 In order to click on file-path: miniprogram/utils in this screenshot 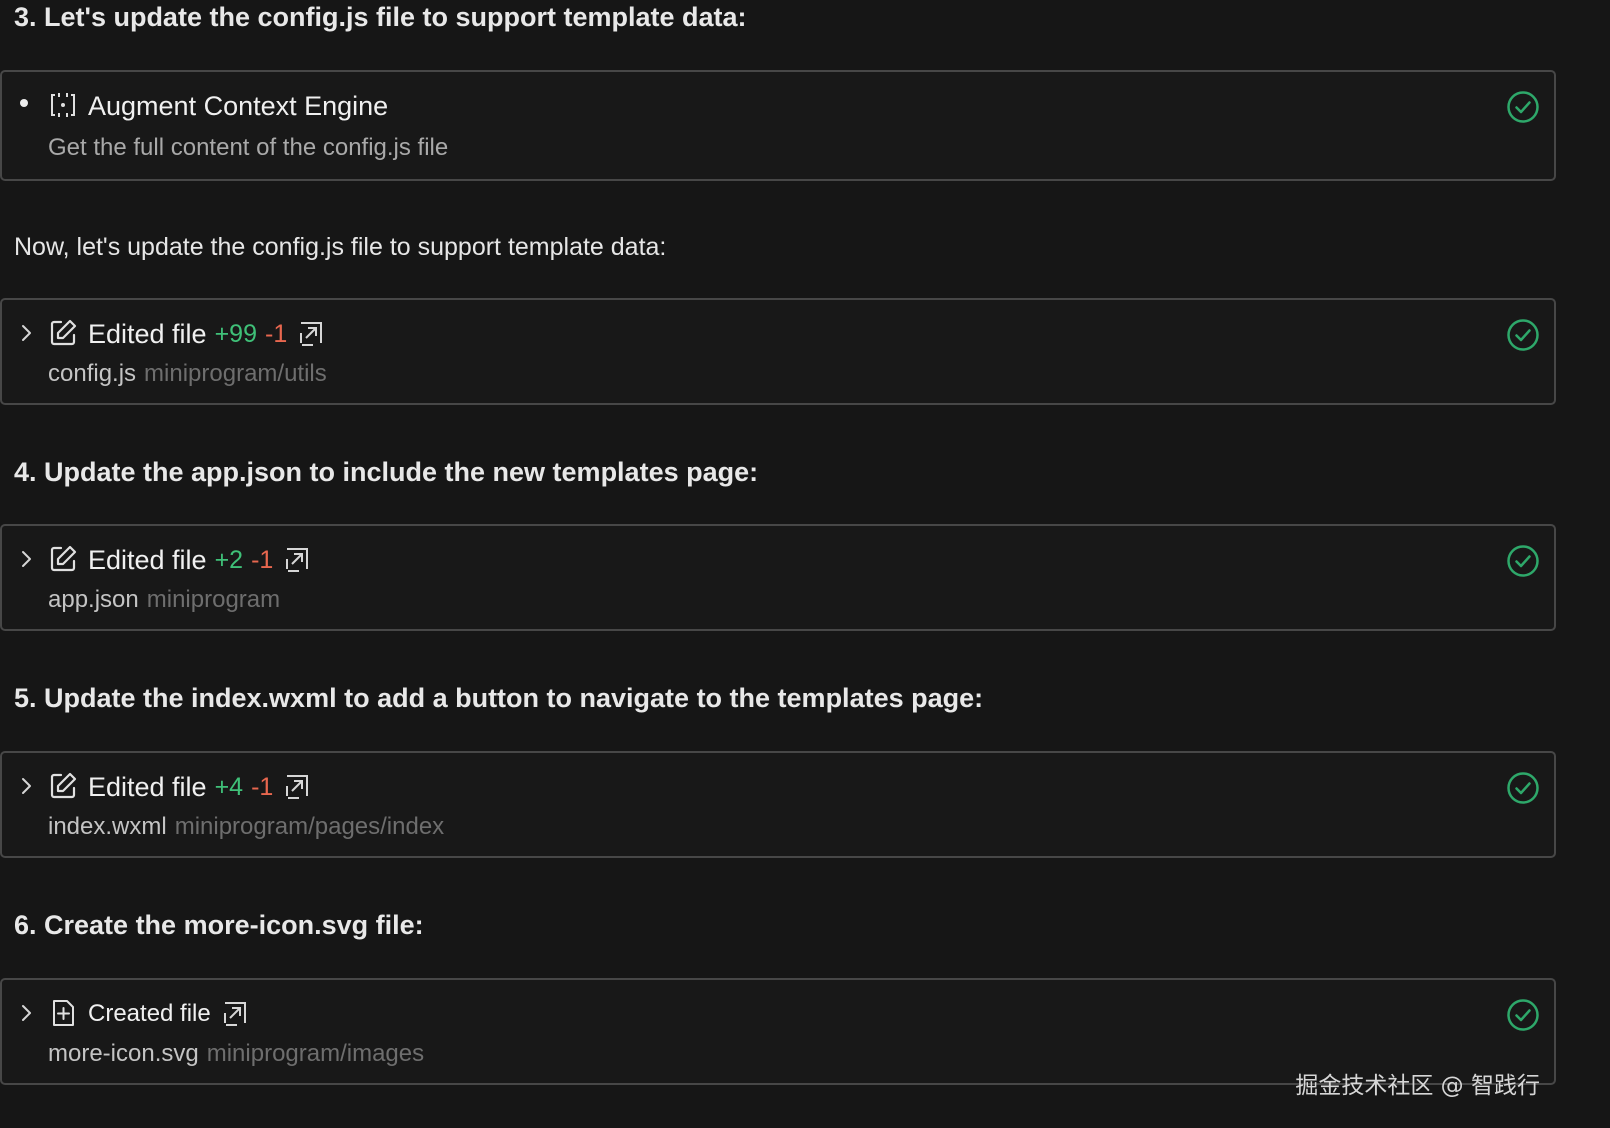, I will do `click(235, 373)`.